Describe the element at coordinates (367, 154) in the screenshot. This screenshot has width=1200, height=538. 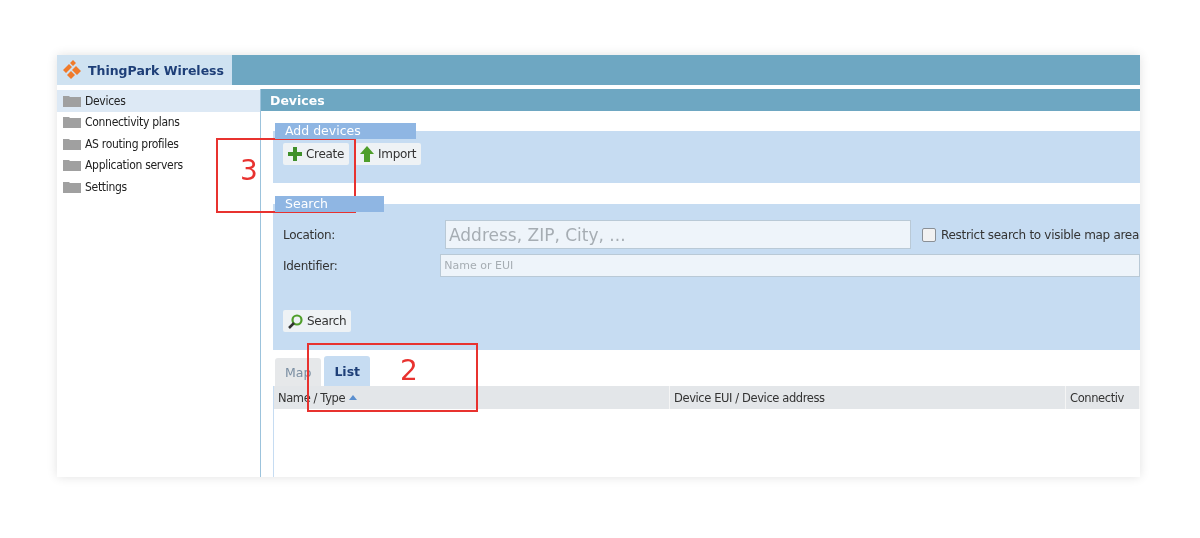
I see `up-arrow-icon` at that location.